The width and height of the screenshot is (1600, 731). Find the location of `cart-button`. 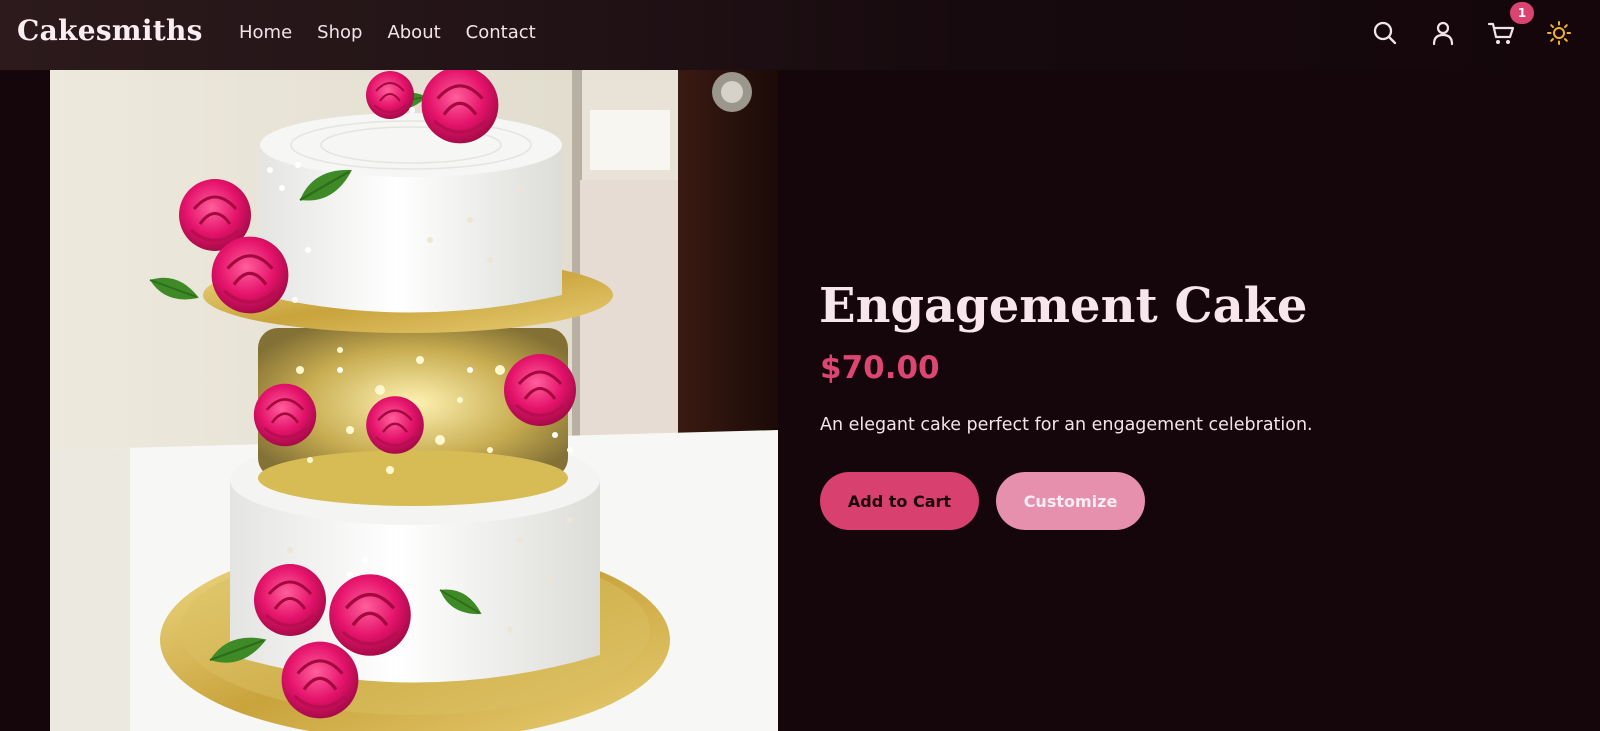

cart-button is located at coordinates (1501, 33).